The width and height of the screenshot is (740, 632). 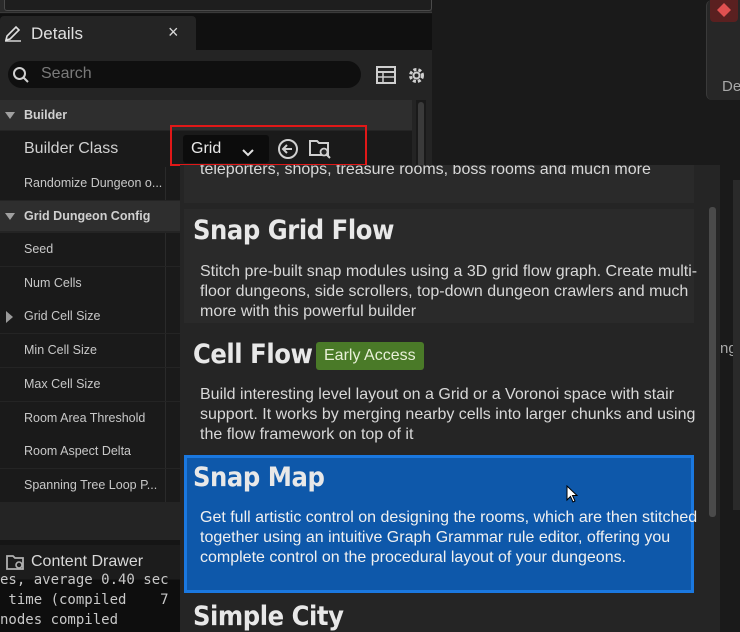 I want to click on popup-scrollbar, so click(x=712, y=362).